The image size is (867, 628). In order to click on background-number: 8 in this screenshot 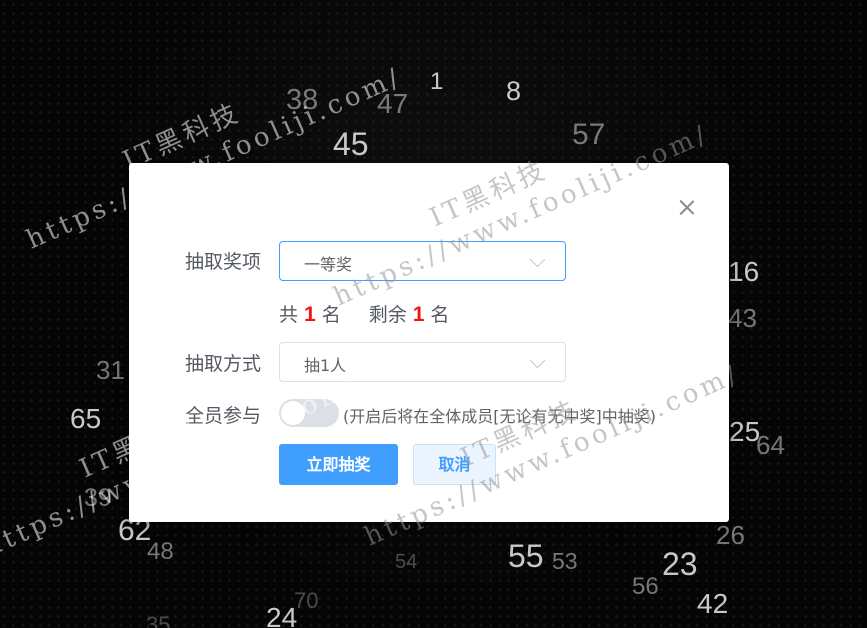, I will do `click(514, 91)`.